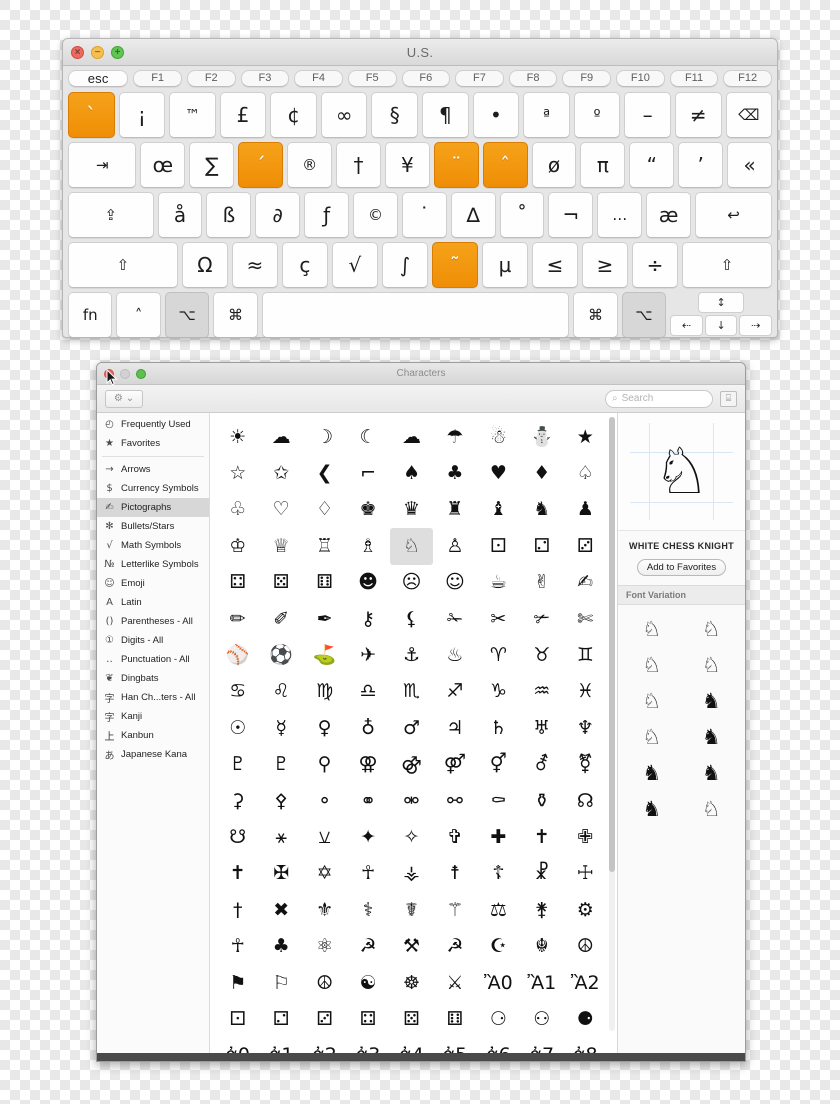  Describe the element at coordinates (411, 801) in the screenshot. I see `character-cell: ⚮` at that location.